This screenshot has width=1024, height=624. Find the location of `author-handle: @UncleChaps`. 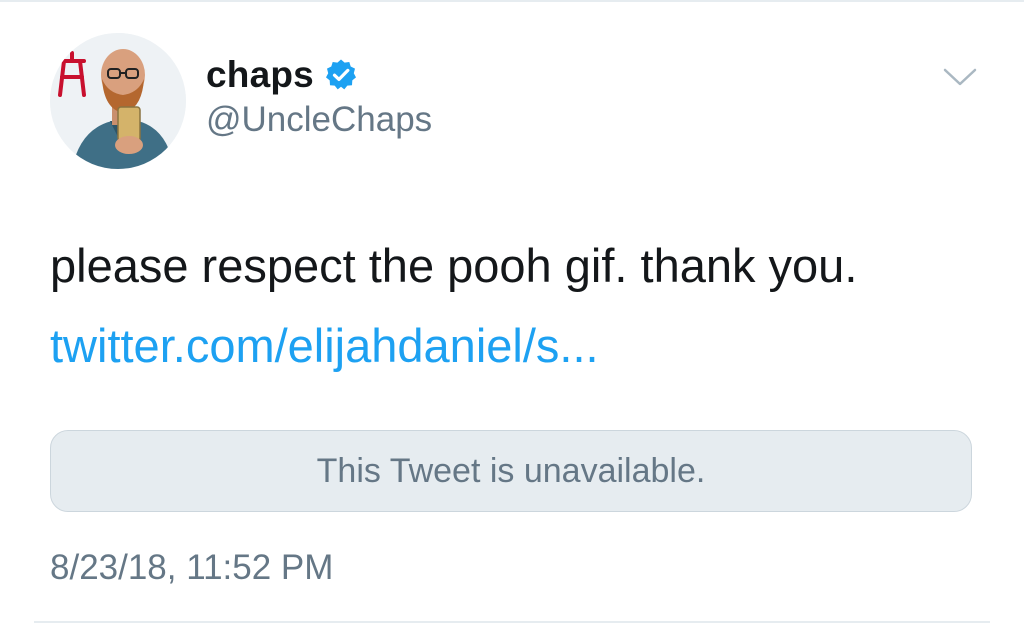

author-handle: @UncleChaps is located at coordinates (319, 120).